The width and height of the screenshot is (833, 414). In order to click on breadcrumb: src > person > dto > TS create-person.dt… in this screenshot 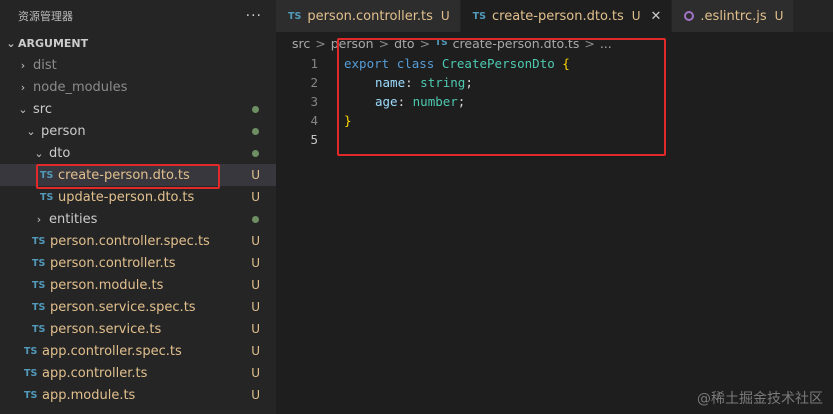, I will do `click(554, 43)`.